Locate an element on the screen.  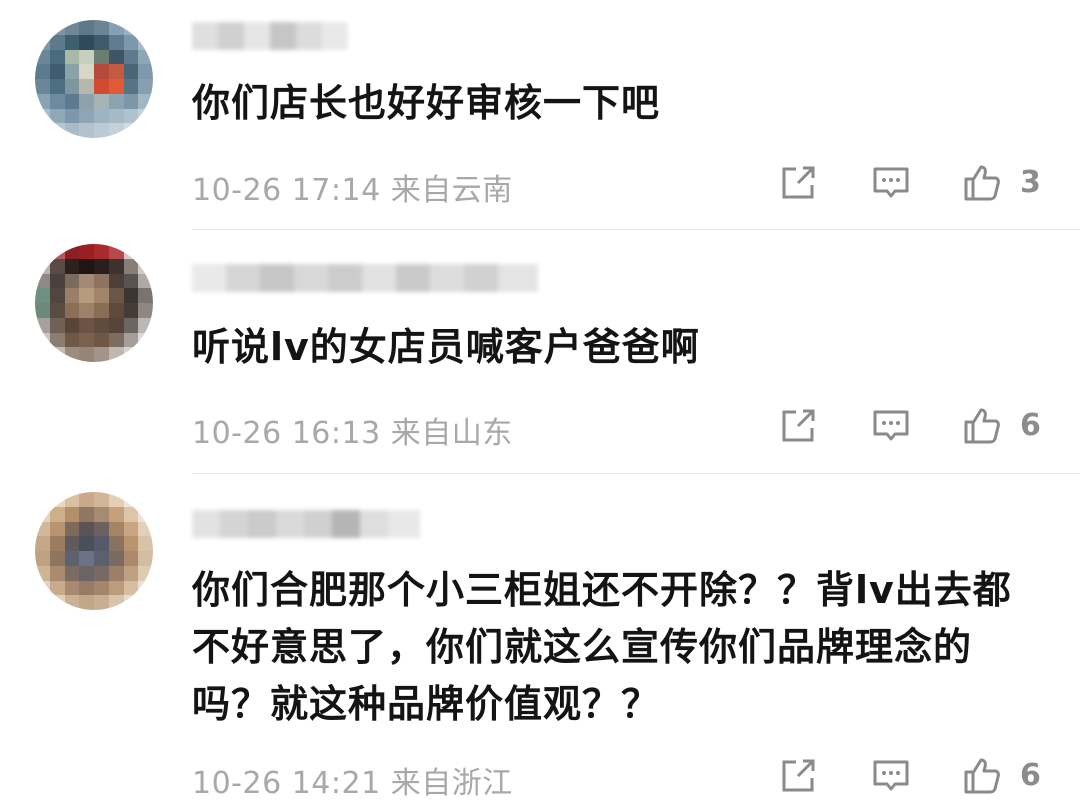
comment-text: 你们店长也好好审核一下吧 is located at coordinates (426, 103).